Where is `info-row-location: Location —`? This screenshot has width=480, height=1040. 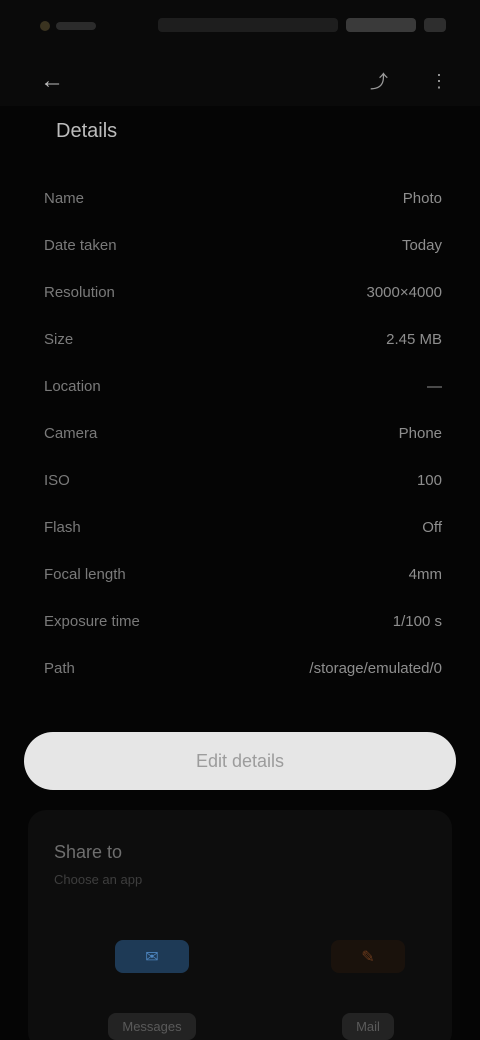 info-row-location: Location — is located at coordinates (240, 386).